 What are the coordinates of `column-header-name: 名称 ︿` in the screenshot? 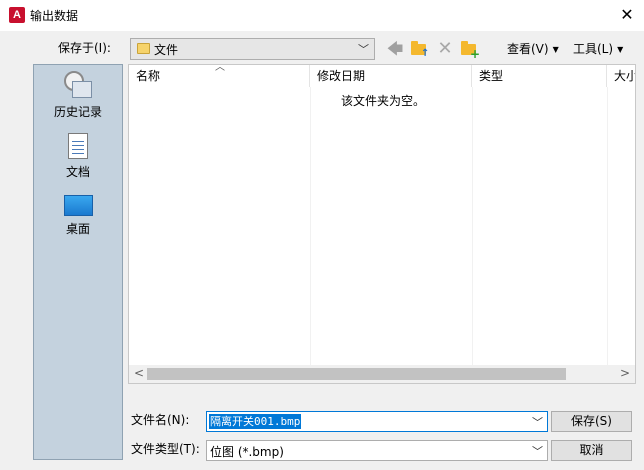 It's located at (219, 76).